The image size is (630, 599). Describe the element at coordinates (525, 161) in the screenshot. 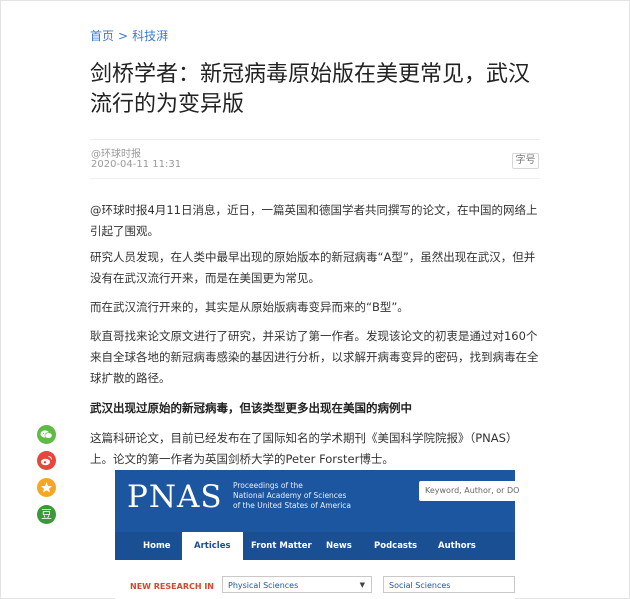

I see `font-size-button: 字号` at that location.